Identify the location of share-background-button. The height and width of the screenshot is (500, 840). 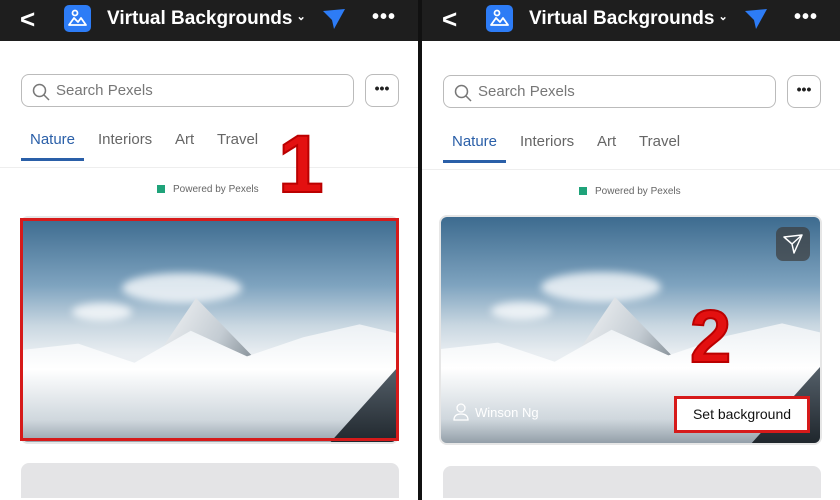
(793, 244).